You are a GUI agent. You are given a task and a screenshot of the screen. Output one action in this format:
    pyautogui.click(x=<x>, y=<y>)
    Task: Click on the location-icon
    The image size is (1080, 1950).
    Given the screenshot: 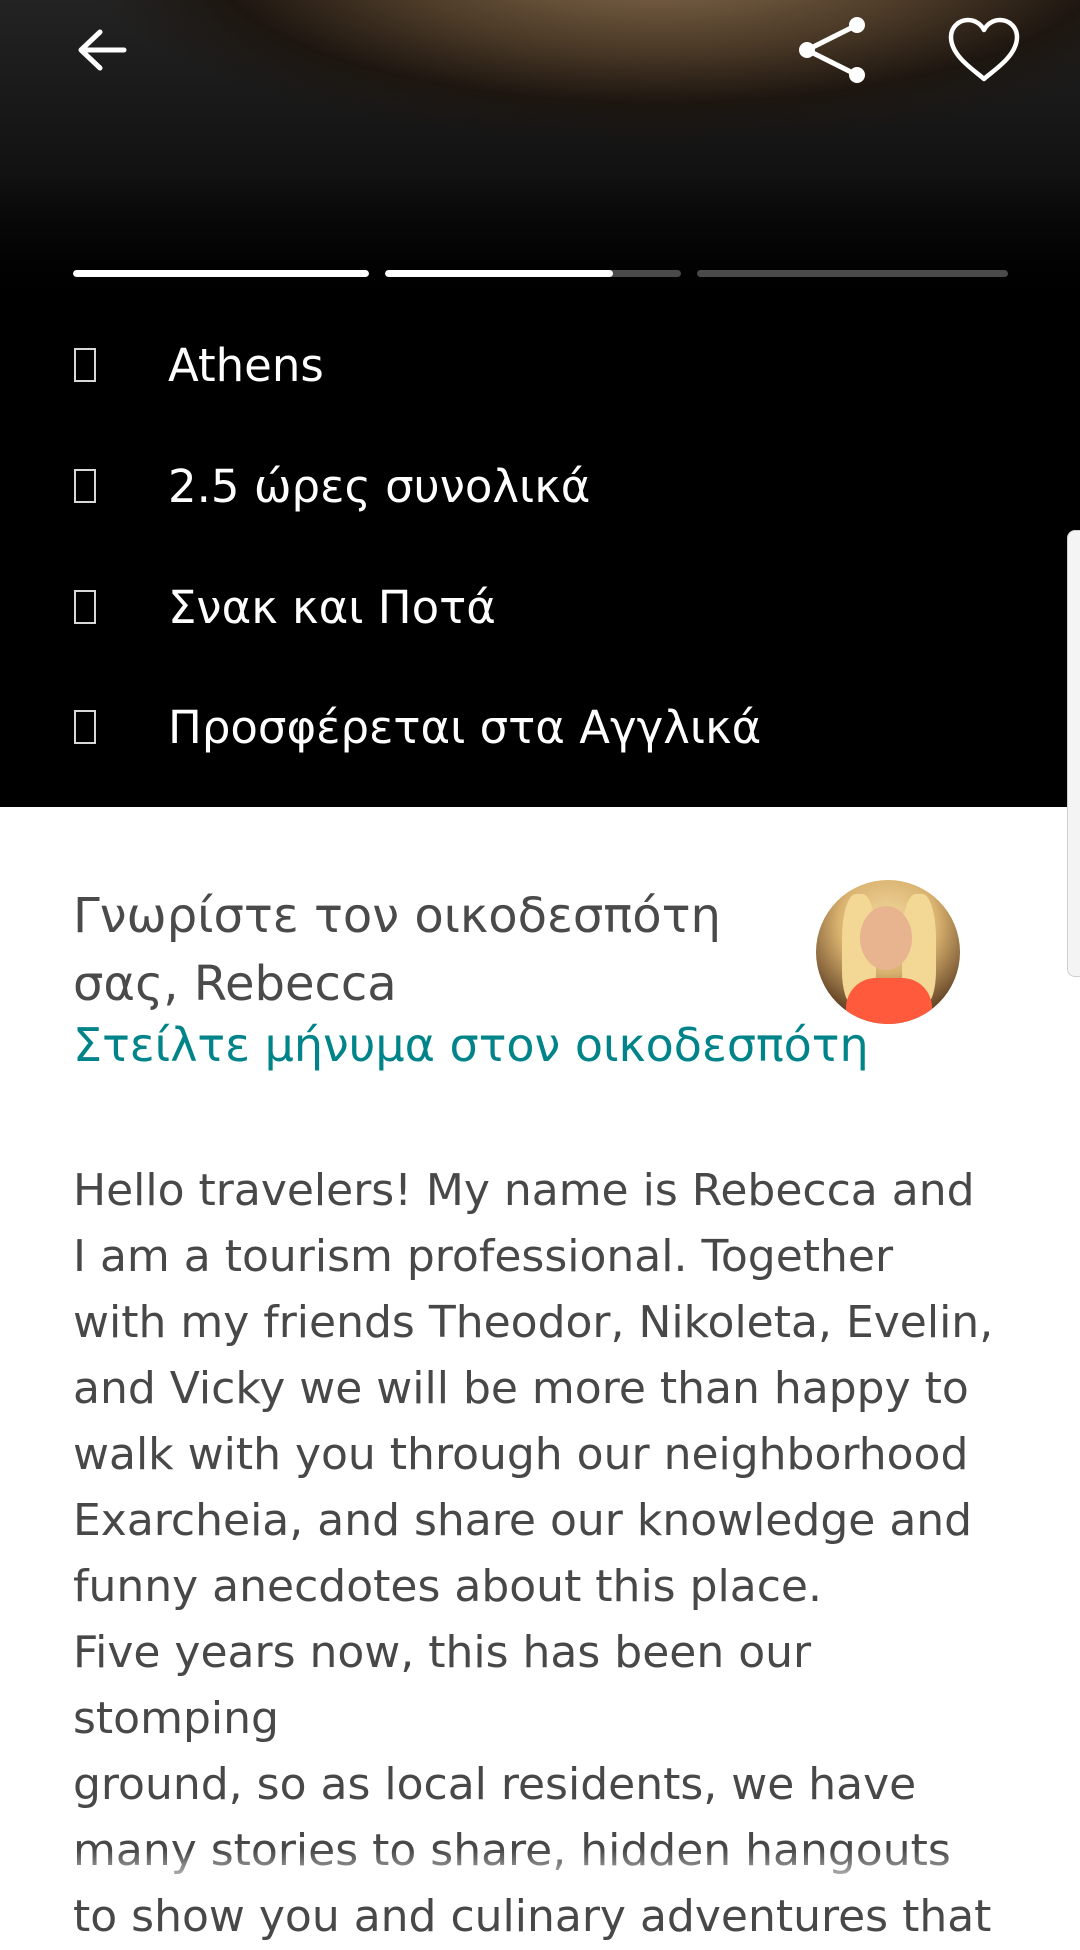 What is the action you would take?
    pyautogui.click(x=85, y=365)
    